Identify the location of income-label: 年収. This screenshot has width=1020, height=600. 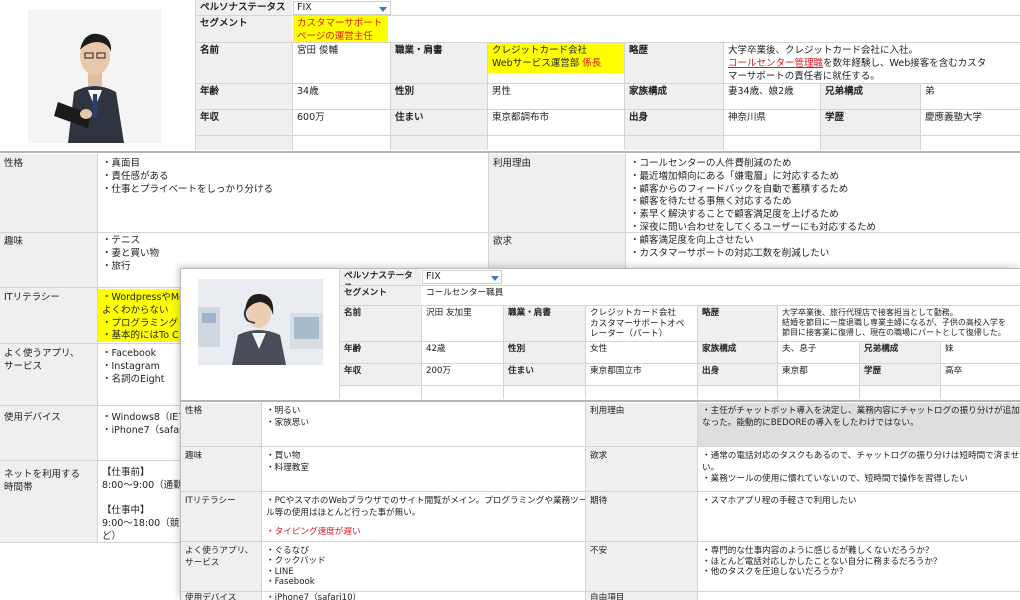
(244, 122).